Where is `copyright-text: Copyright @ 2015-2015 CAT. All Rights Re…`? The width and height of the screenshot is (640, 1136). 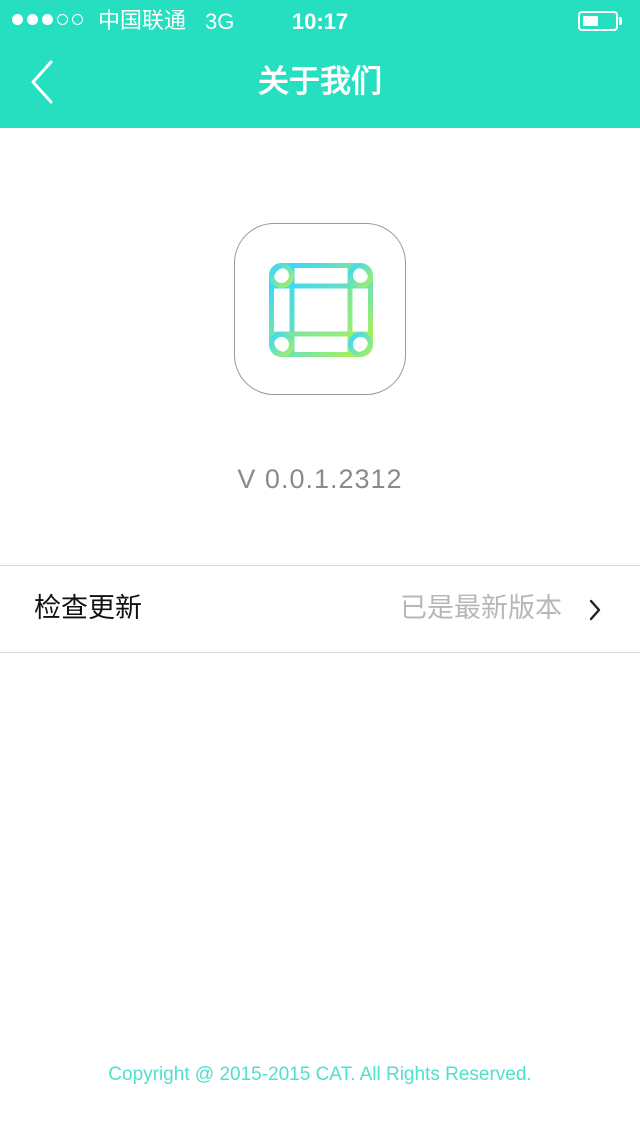
copyright-text: Copyright @ 2015-2015 CAT. All Rights Re… is located at coordinates (320, 1074).